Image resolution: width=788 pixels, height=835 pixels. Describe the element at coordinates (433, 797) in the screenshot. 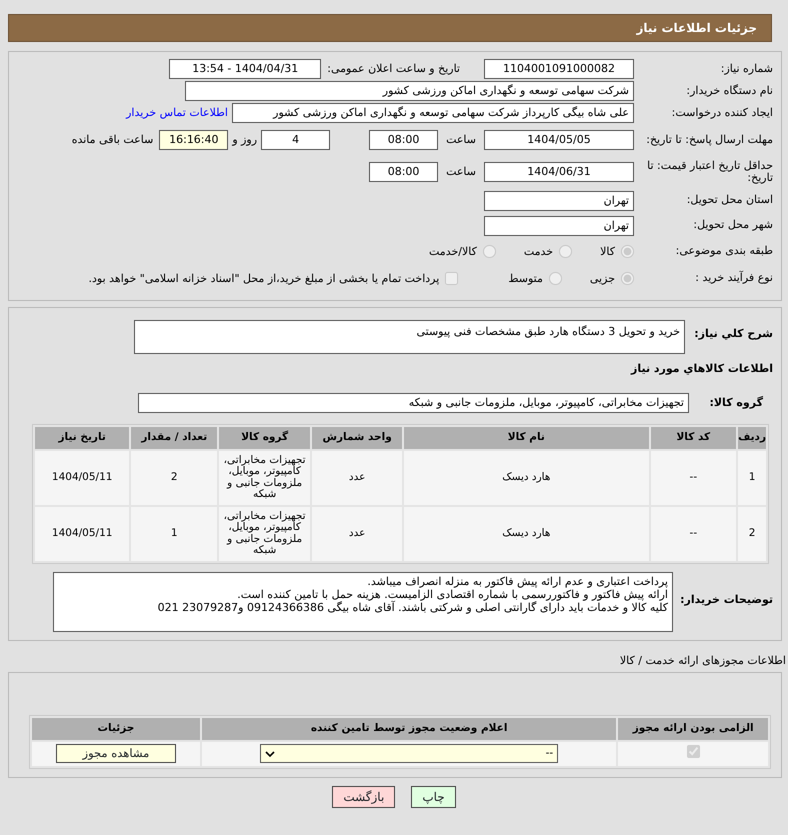

I see `print-button: چاپ` at that location.